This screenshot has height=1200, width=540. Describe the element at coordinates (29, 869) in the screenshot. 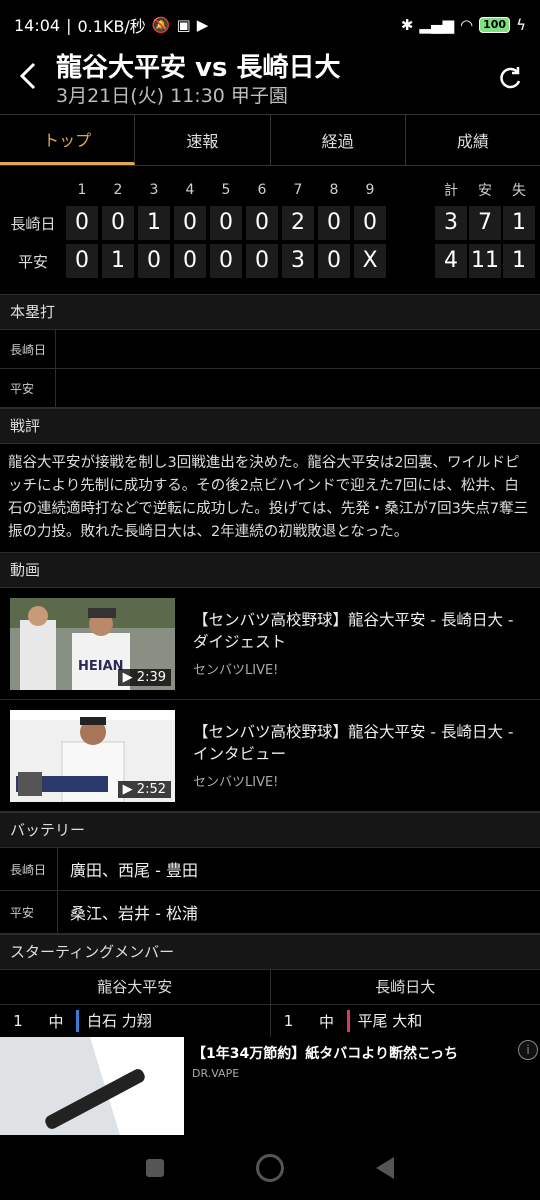

I see `battery-team: 長崎日` at that location.